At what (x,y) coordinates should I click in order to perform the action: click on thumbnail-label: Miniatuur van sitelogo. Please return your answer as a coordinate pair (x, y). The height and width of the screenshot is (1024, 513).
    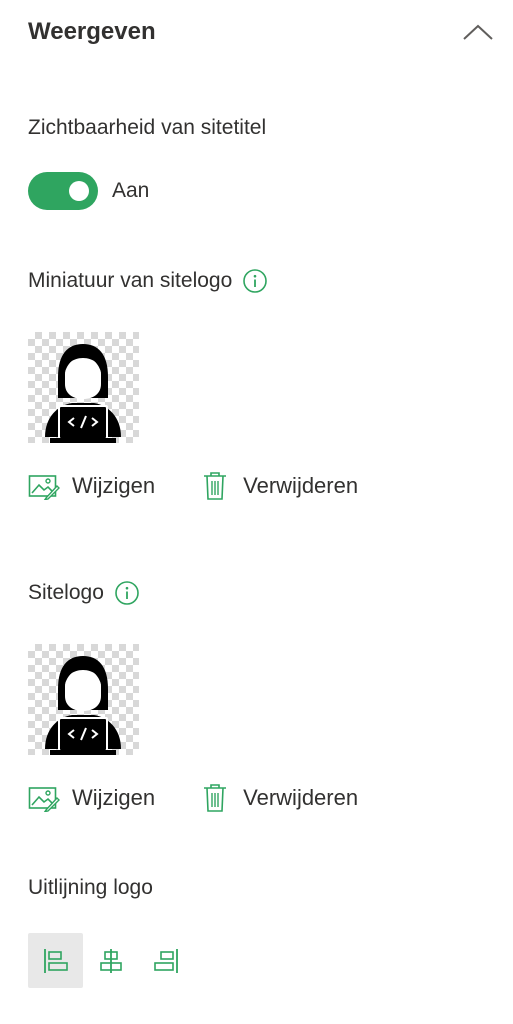
    Looking at the image, I should click on (130, 280).